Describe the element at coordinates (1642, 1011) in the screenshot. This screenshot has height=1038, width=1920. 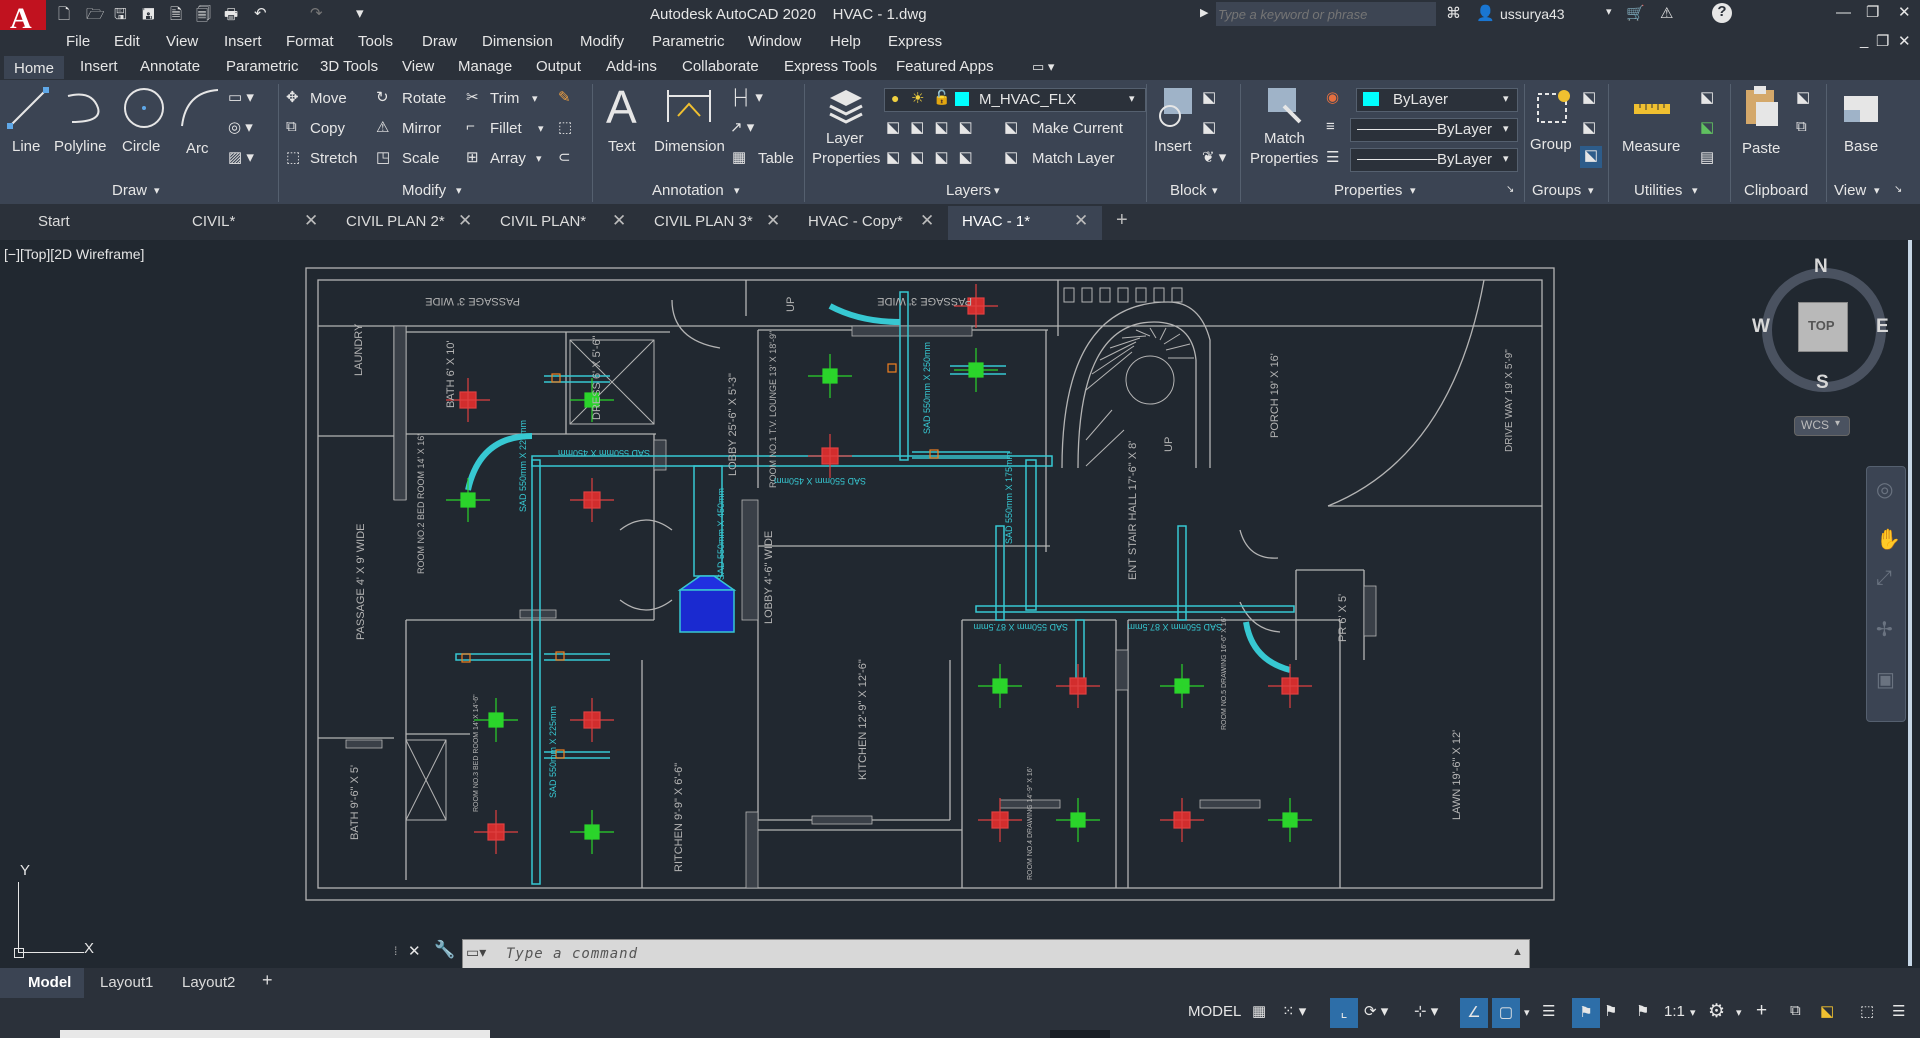
I see `annotation-scale-icon: ⚑` at that location.